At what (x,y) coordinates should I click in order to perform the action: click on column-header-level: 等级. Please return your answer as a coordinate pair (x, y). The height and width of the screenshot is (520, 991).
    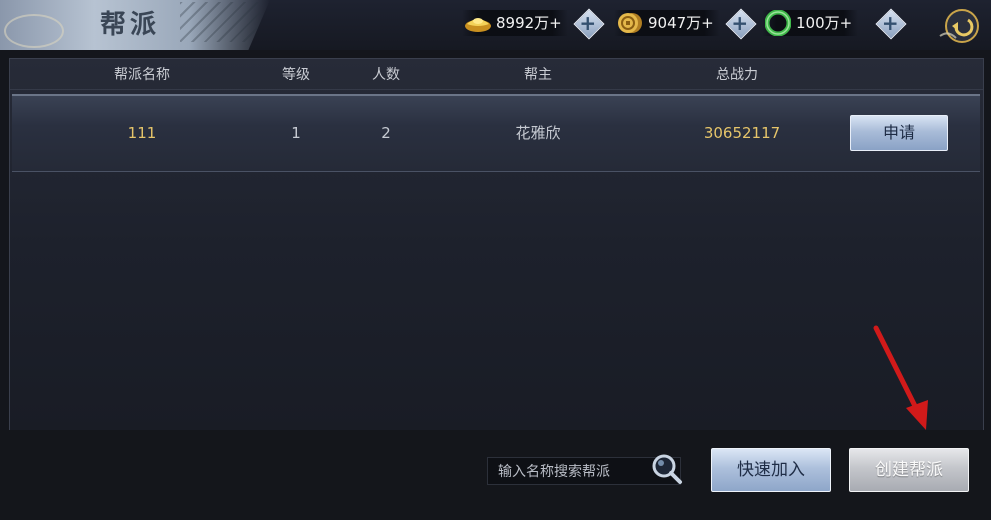
    Looking at the image, I should click on (296, 75).